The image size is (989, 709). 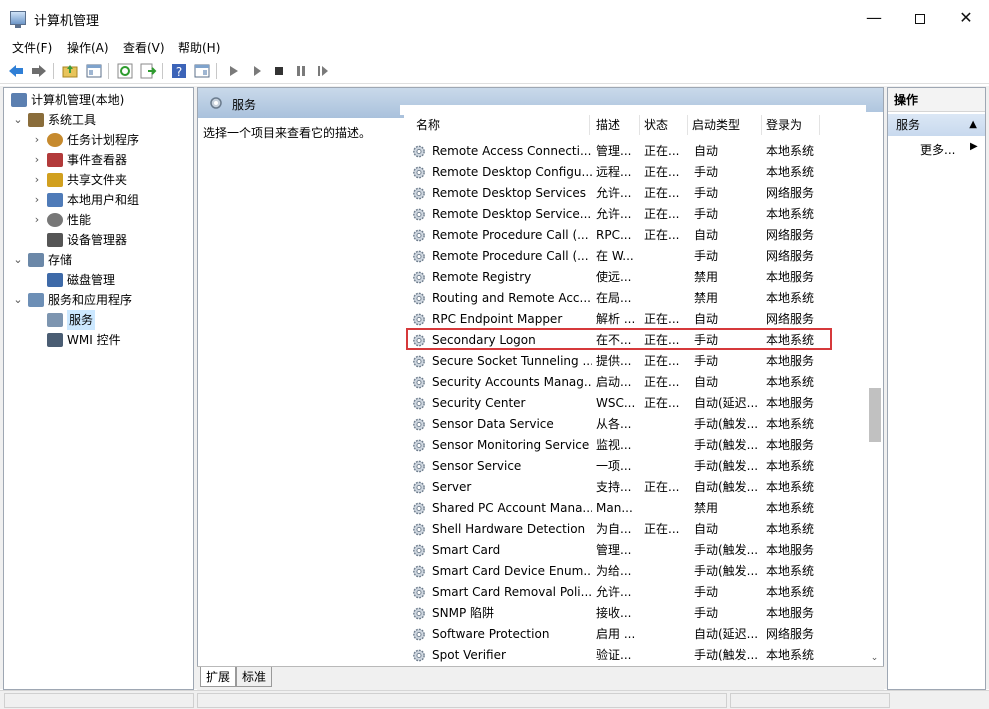 What do you see at coordinates (144, 47) in the screenshot?
I see `menu-view: 查看(V)` at bounding box center [144, 47].